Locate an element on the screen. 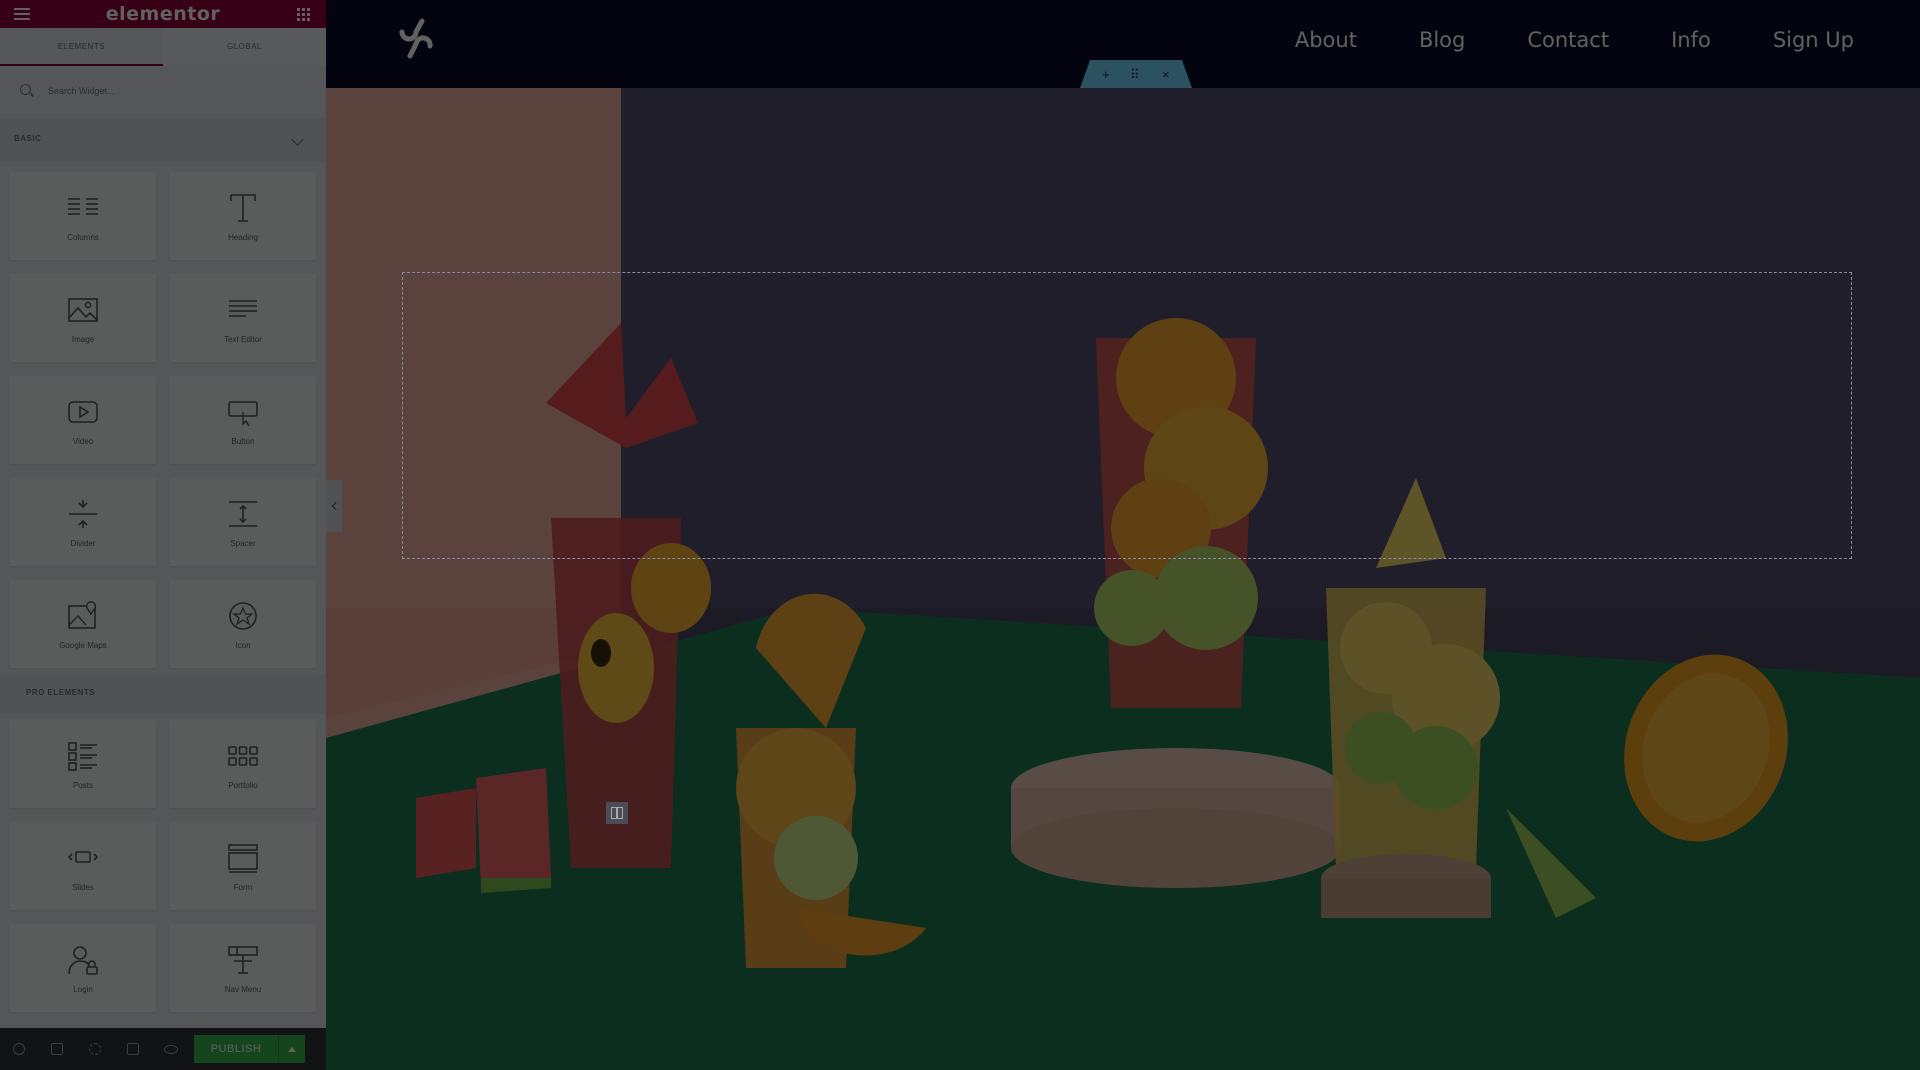 This screenshot has height=1070, width=1920. slides-icon is located at coordinates (83, 856).